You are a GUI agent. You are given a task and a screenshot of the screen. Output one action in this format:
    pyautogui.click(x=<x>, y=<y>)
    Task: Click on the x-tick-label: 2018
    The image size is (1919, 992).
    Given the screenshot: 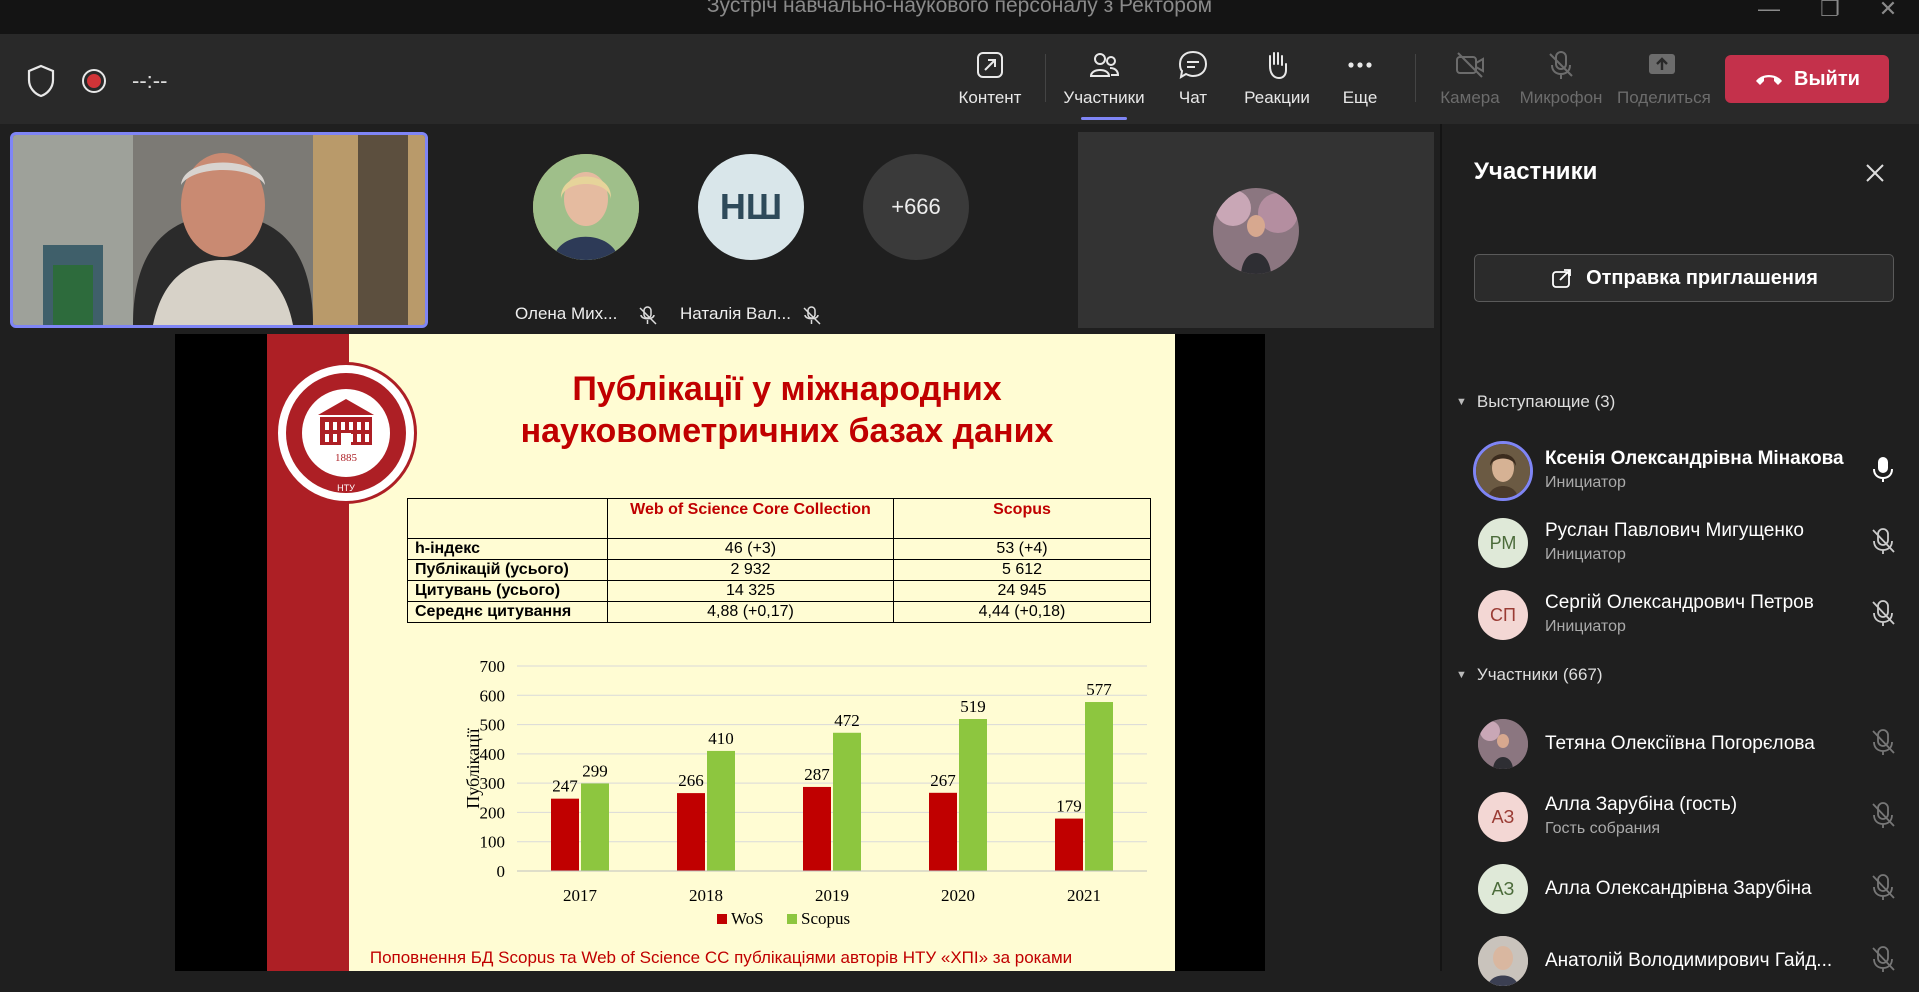 What is the action you would take?
    pyautogui.click(x=706, y=895)
    